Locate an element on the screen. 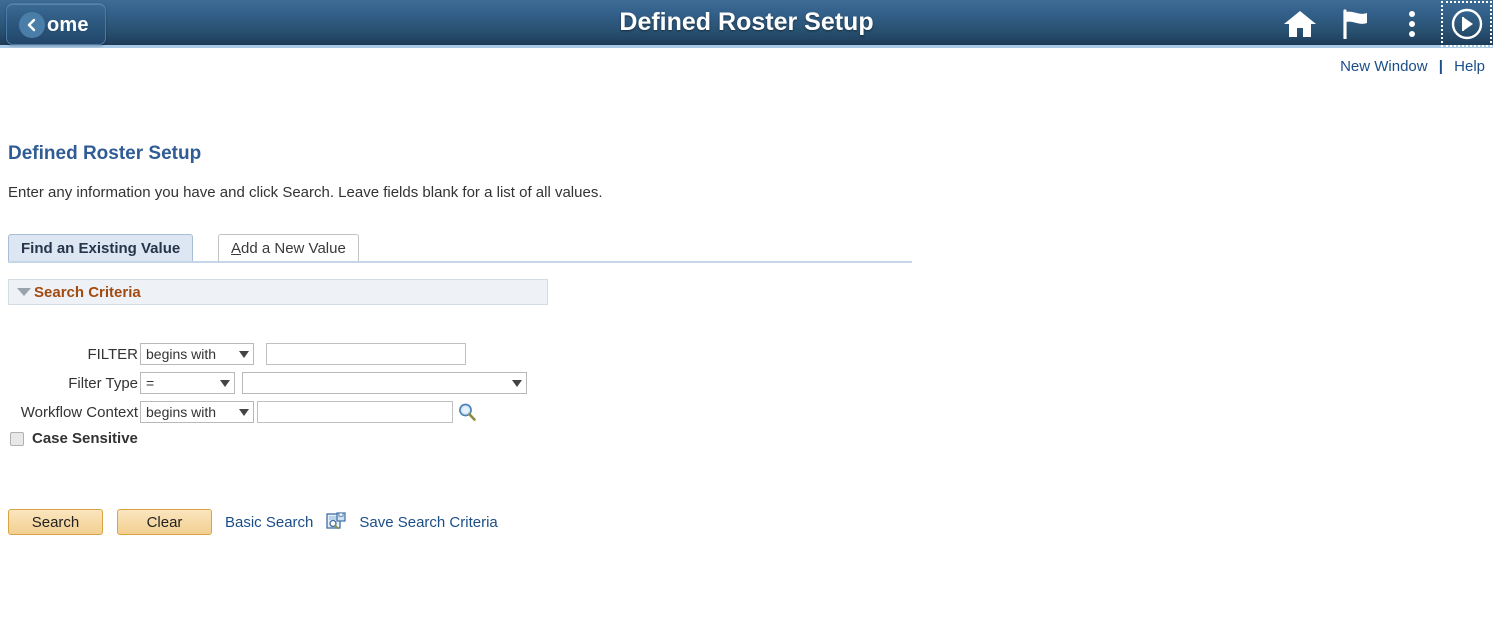 The image size is (1493, 619). app-header: ome Defined Roster Setup is located at coordinates (746, 24).